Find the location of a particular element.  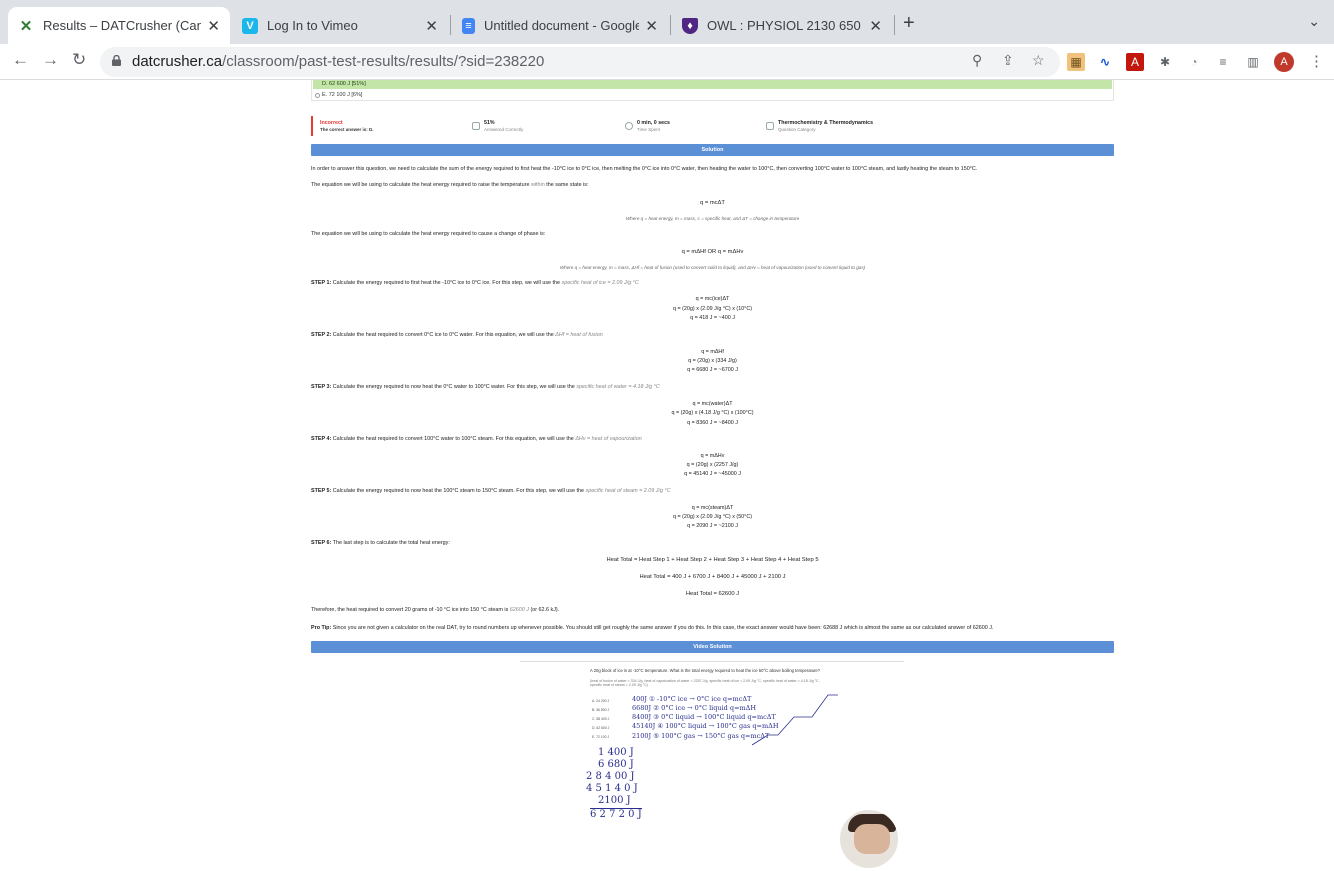

pro-tip-label: Pro Tip: is located at coordinates (321, 628).